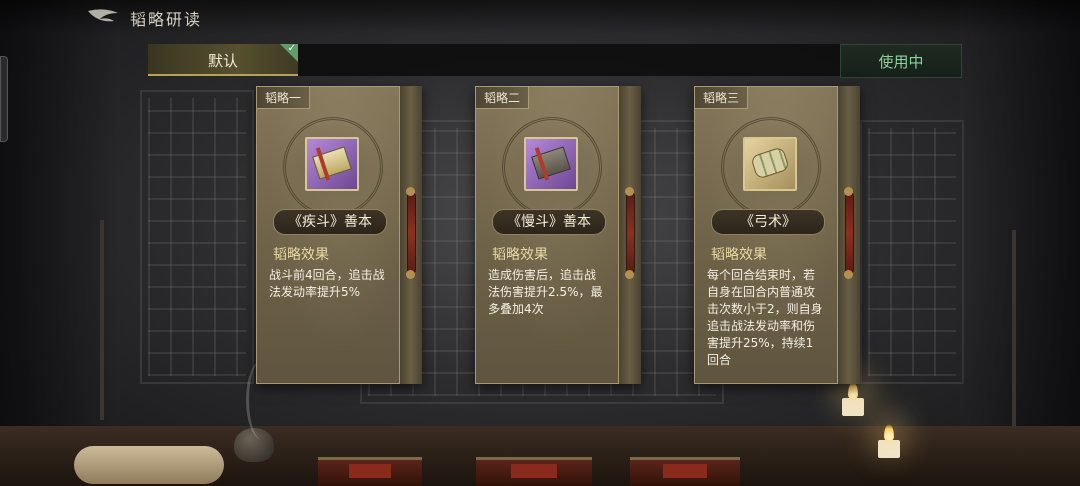  Describe the element at coordinates (166, 19) in the screenshot. I see `page-title: 韬略研读` at that location.